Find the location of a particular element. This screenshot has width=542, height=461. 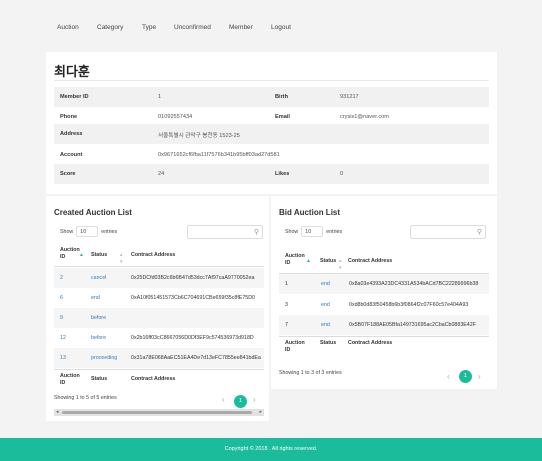

address-value: 서울특별시 관악구 봉천동 1523-25 is located at coordinates (199, 136).